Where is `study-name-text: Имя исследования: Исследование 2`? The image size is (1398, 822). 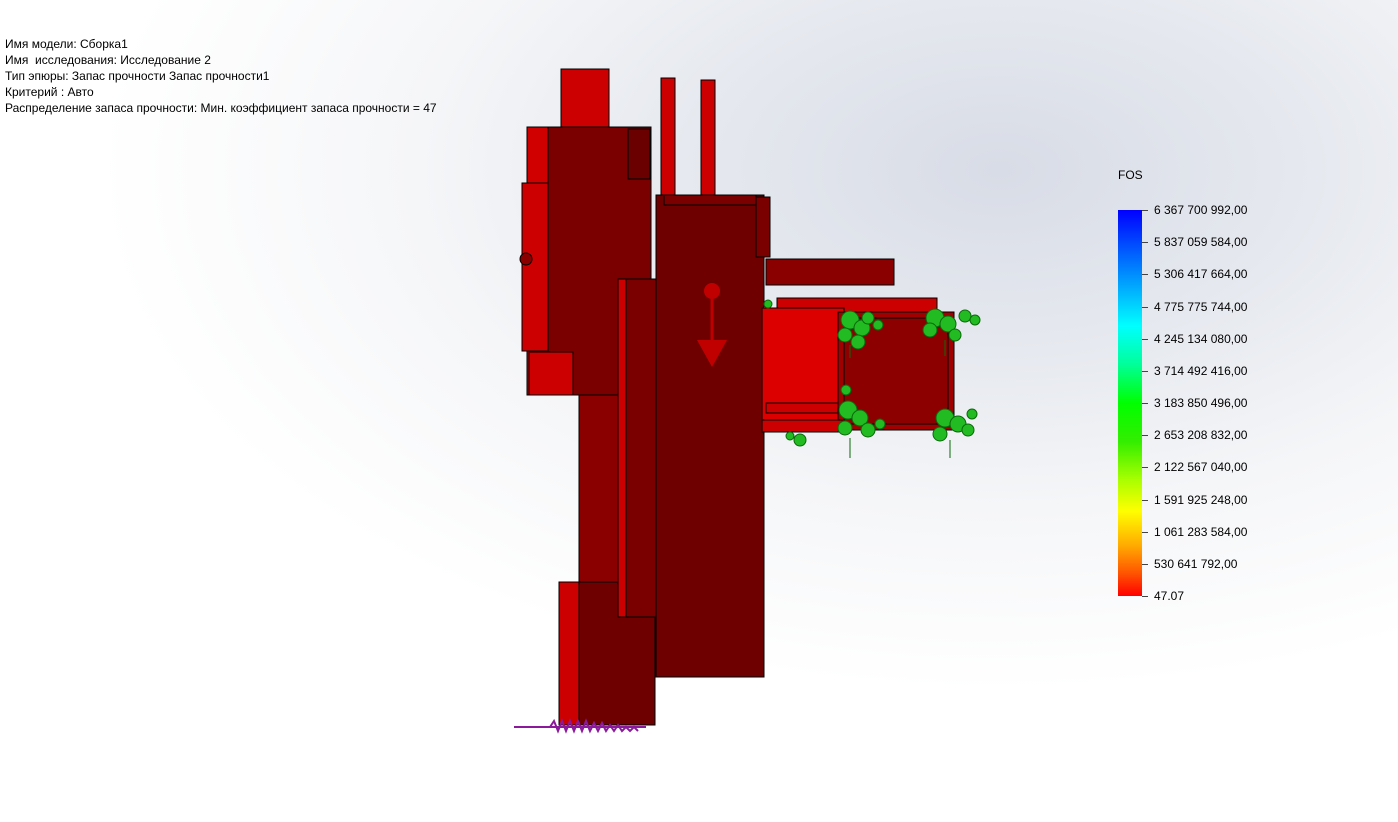 study-name-text: Имя исследования: Исследование 2 is located at coordinates (108, 60).